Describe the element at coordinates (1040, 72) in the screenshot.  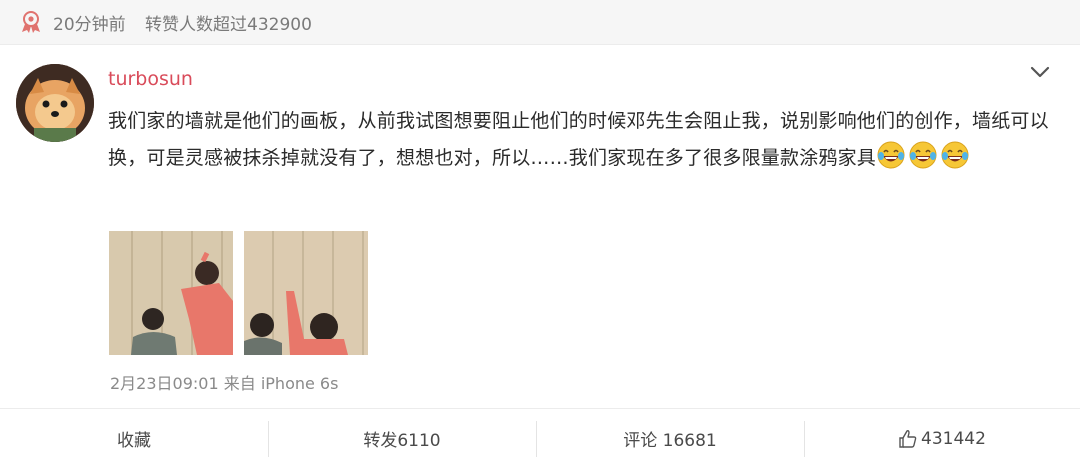
I see `chevron-down-icon` at that location.